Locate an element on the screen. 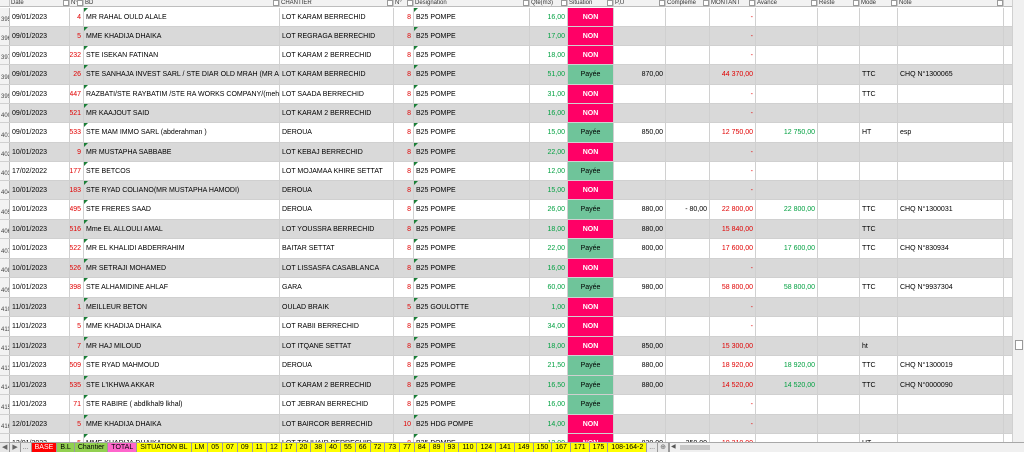  cell-bd: STE ISEKAN FATINAN is located at coordinates (182, 55).